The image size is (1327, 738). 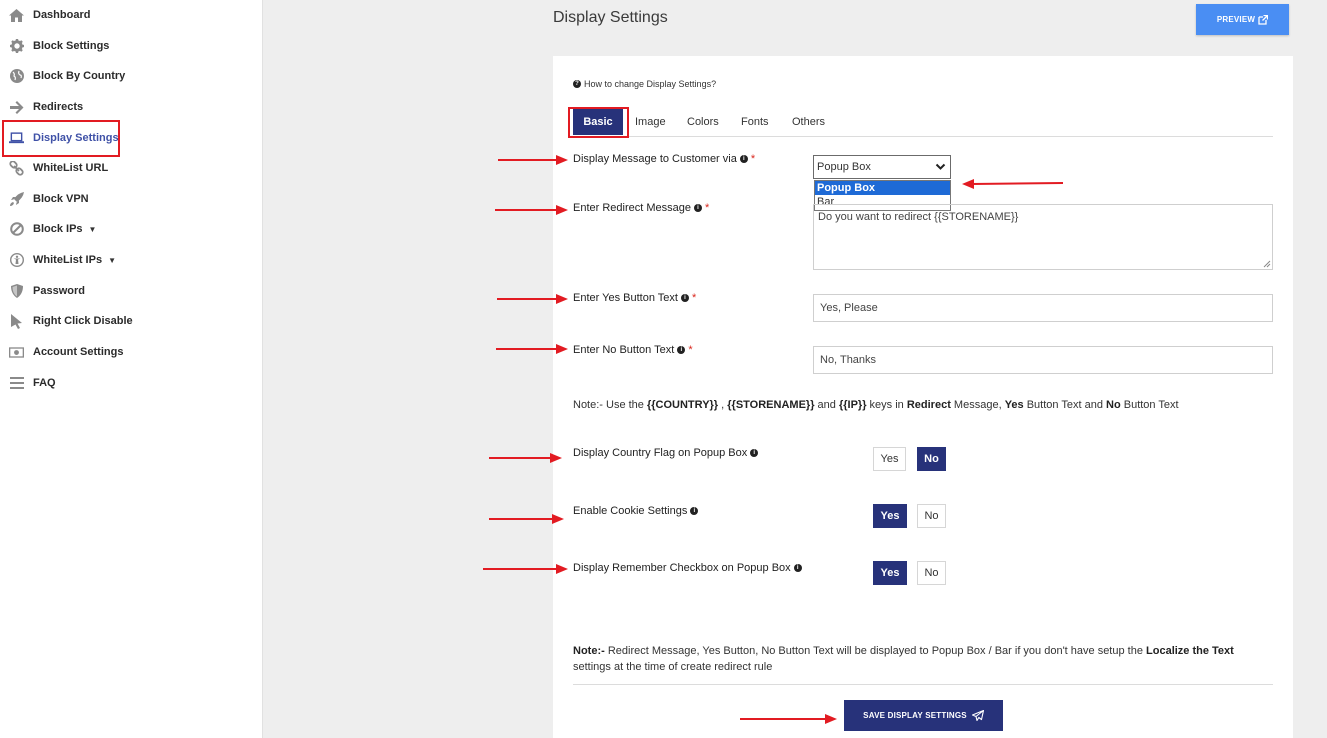 What do you see at coordinates (131, 383) in the screenshot?
I see `sidebar-item-faq: FAQ` at bounding box center [131, 383].